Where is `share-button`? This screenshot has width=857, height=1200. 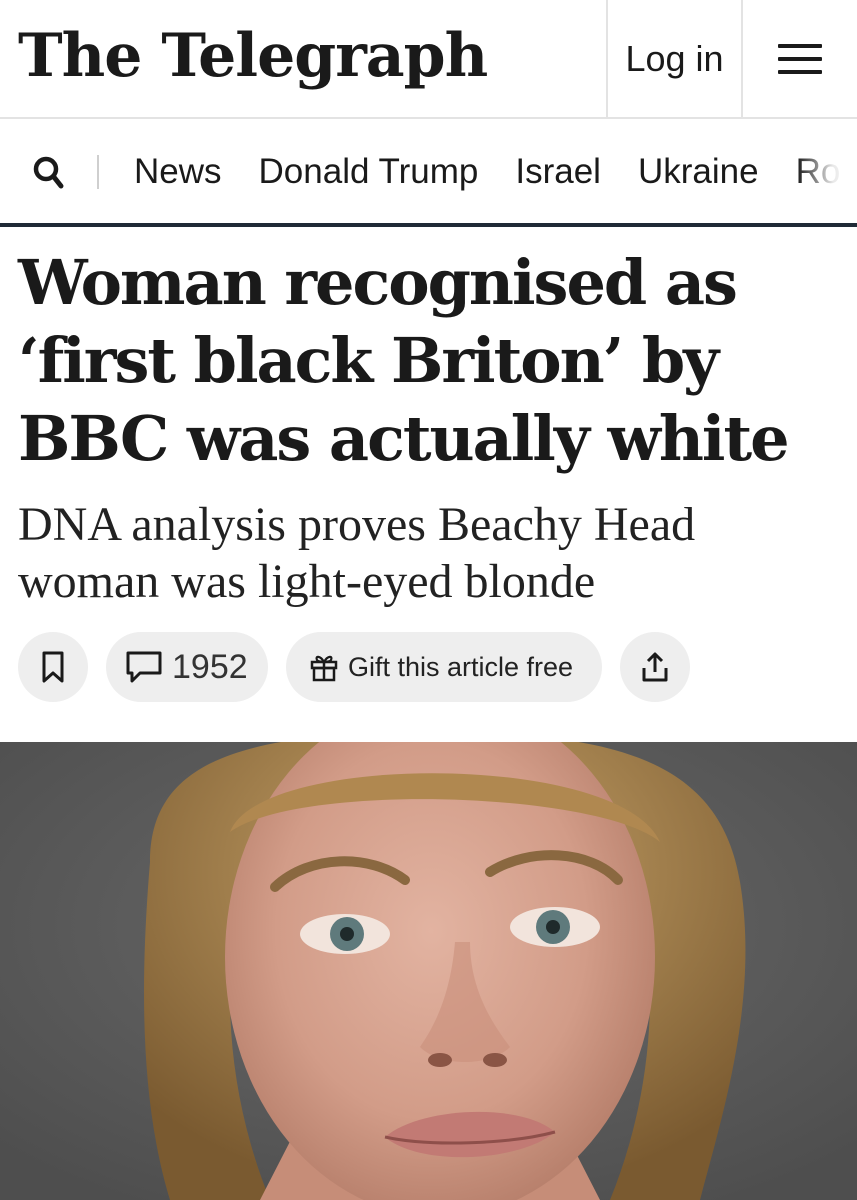
share-button is located at coordinates (655, 667).